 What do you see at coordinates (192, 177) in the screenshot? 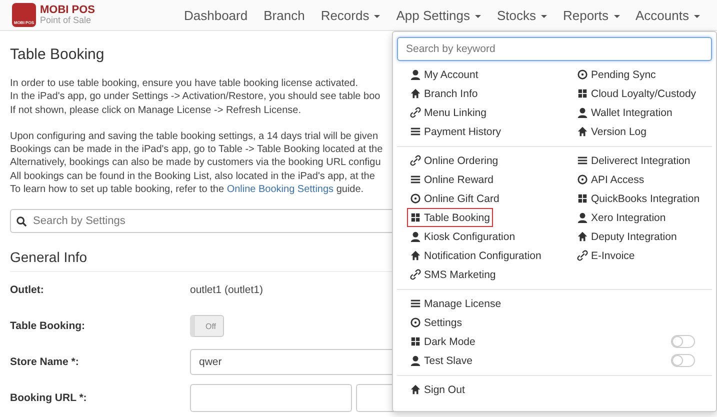
I see `info-text: All bookings can be found in the Booking List, also located in the iPad's app, at the` at bounding box center [192, 177].